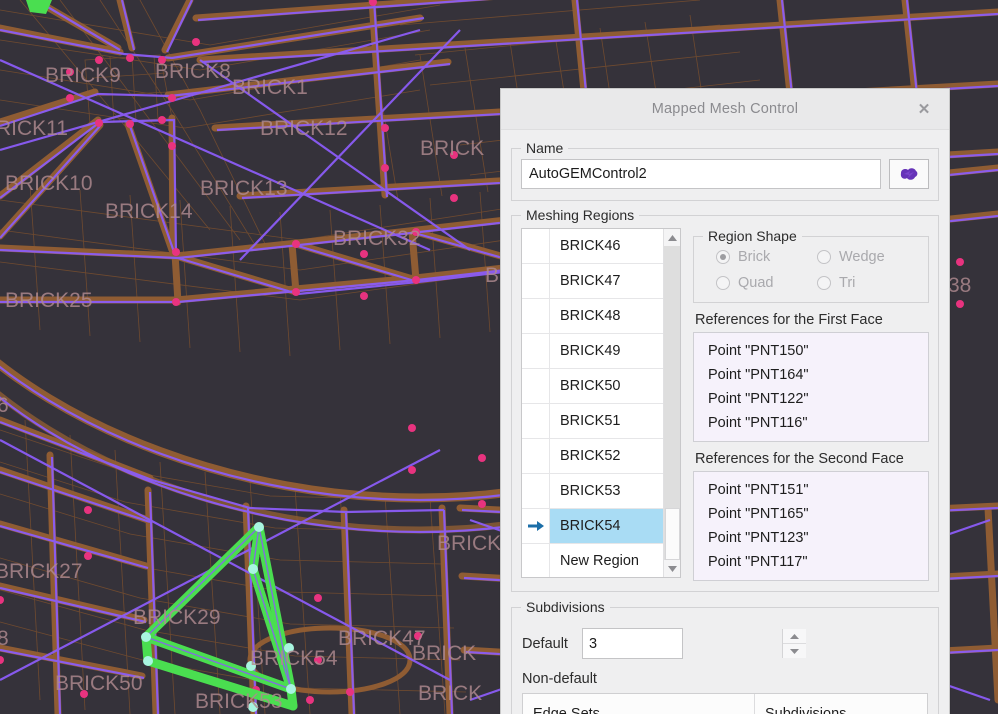 The height and width of the screenshot is (714, 998). Describe the element at coordinates (811, 423) in the screenshot. I see `reference-item: Point "PNT116"` at that location.